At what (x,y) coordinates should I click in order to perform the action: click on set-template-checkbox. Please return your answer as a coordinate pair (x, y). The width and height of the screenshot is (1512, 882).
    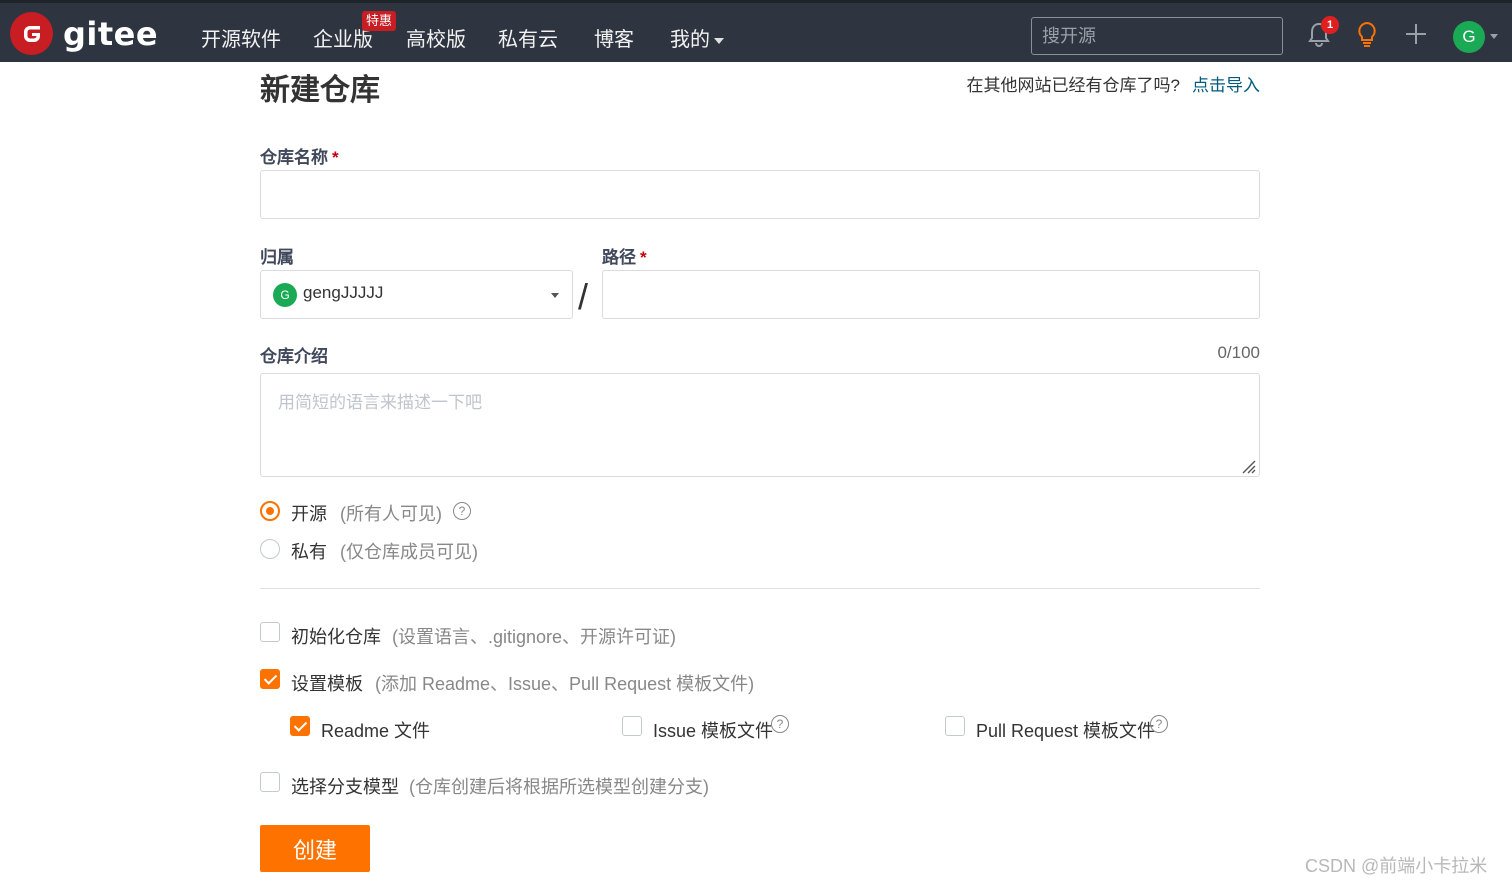
    Looking at the image, I should click on (270, 679).